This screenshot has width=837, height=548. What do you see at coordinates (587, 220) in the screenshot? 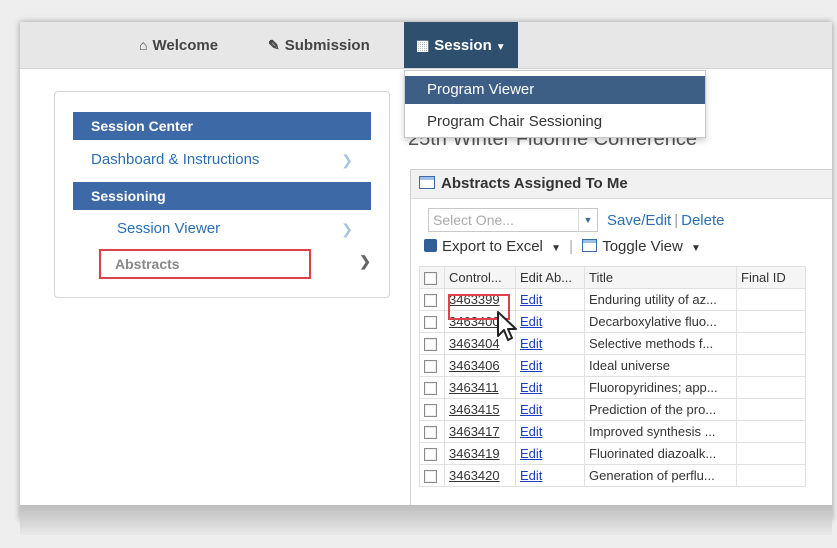
I see `chevron-down-icon: ▼` at bounding box center [587, 220].